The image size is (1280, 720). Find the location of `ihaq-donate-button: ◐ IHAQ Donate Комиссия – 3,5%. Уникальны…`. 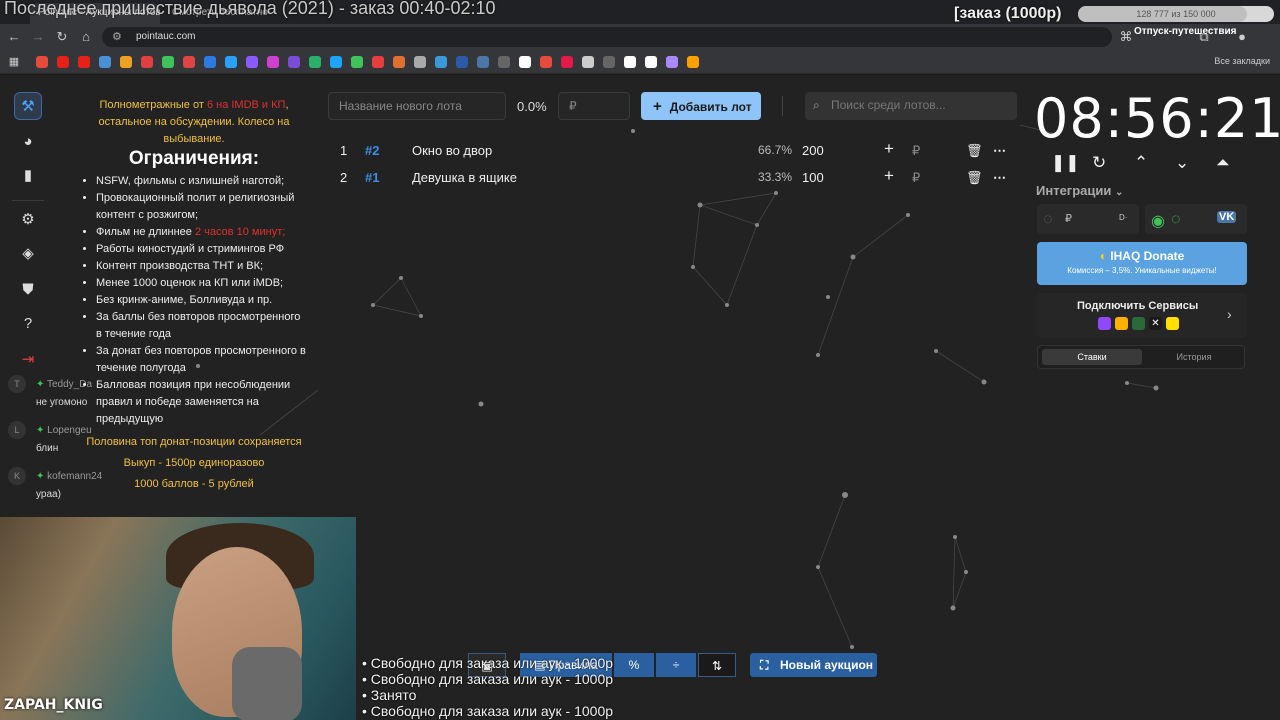

ihaq-donate-button: ◐ IHAQ Donate Комиссия – 3,5%. Уникальны… is located at coordinates (1142, 263).